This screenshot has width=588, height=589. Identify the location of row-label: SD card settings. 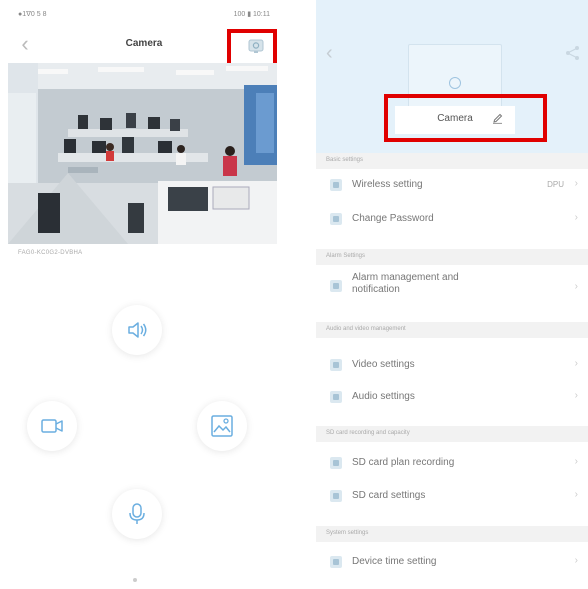
(389, 495).